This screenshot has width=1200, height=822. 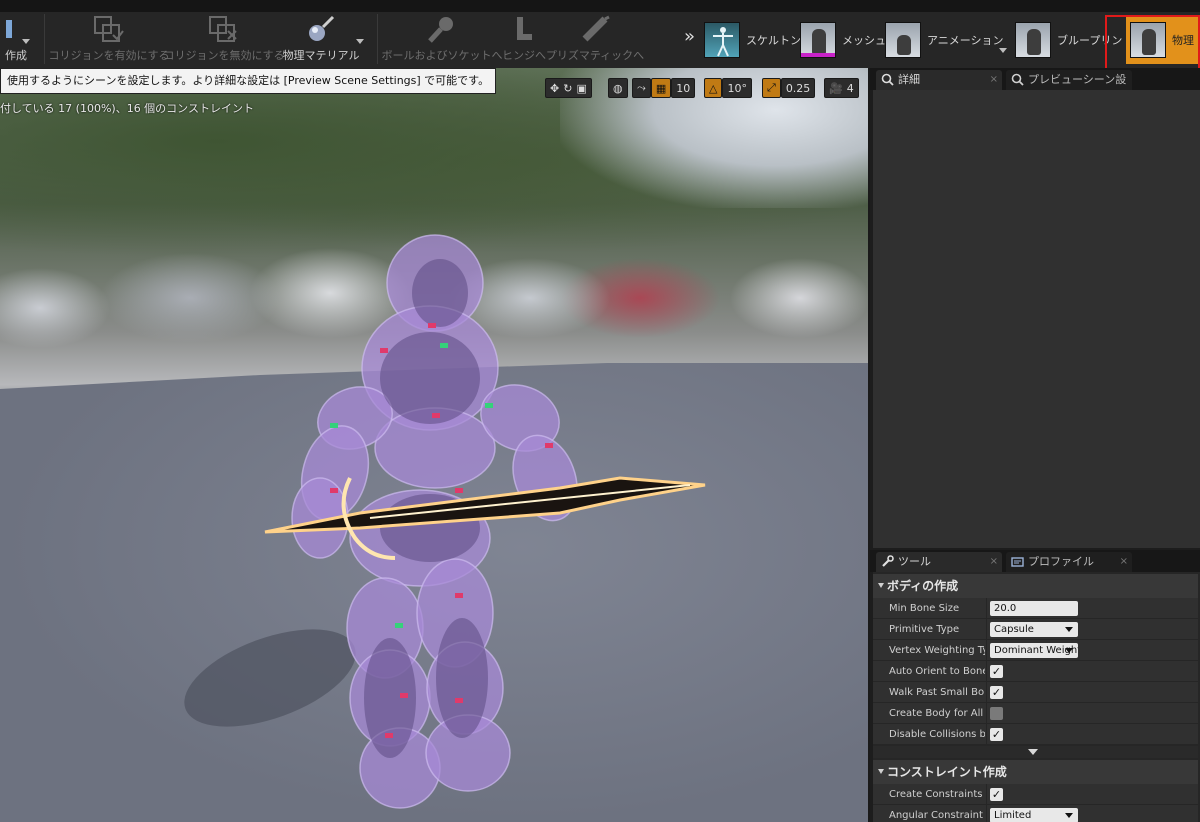 I want to click on prop-walk-past-small-bones: Walk Past Small Bones ✓, so click(x=1035, y=692).